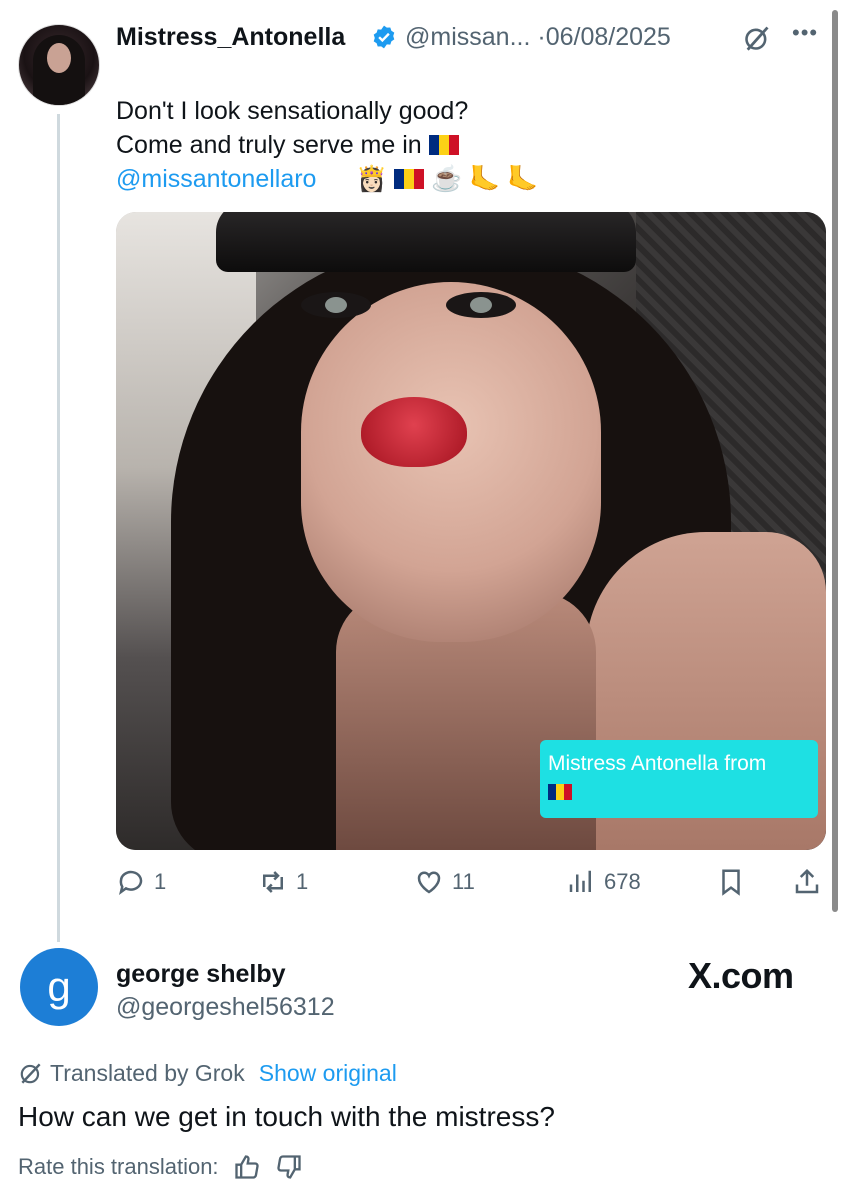 The image size is (845, 1200). Describe the element at coordinates (147, 1072) in the screenshot. I see `translated-by-label: Translated by Grok` at that location.